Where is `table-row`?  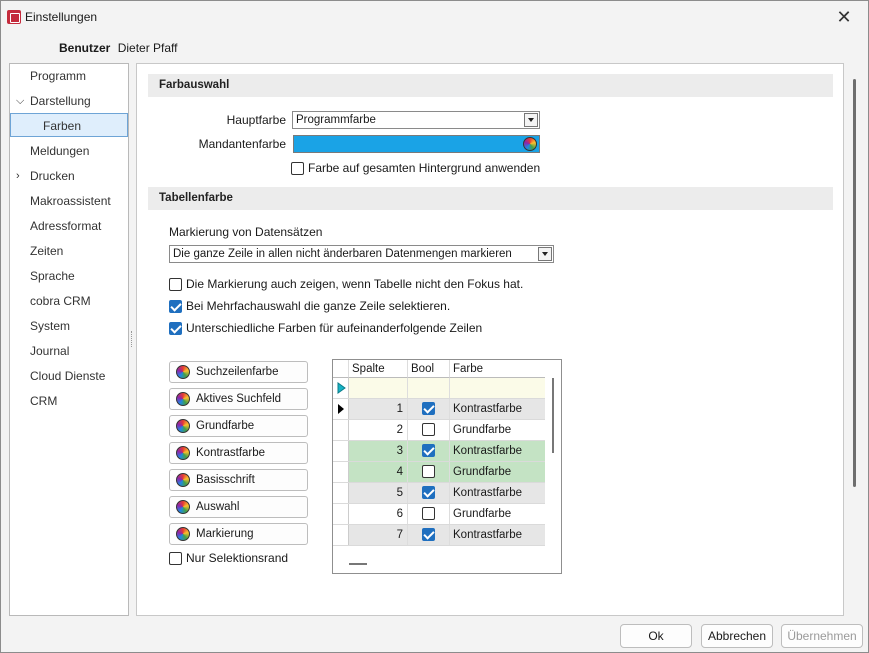 table-row is located at coordinates (439, 388).